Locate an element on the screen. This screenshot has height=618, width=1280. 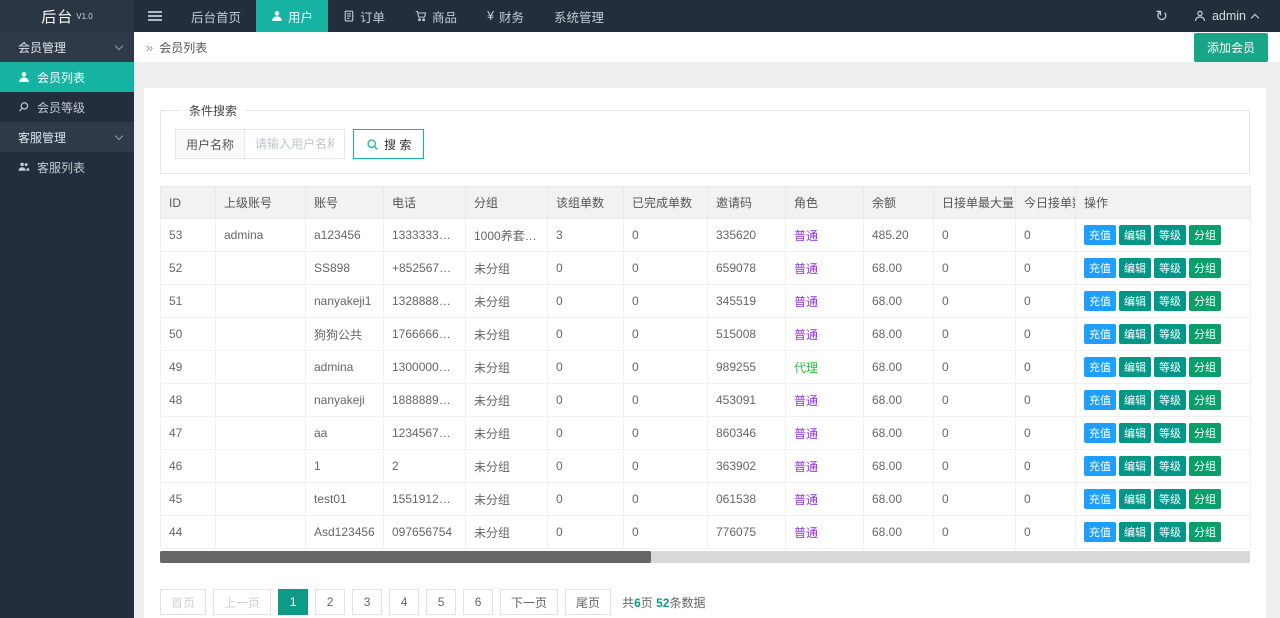
cell-invite-code: 061538 is located at coordinates (746, 499).